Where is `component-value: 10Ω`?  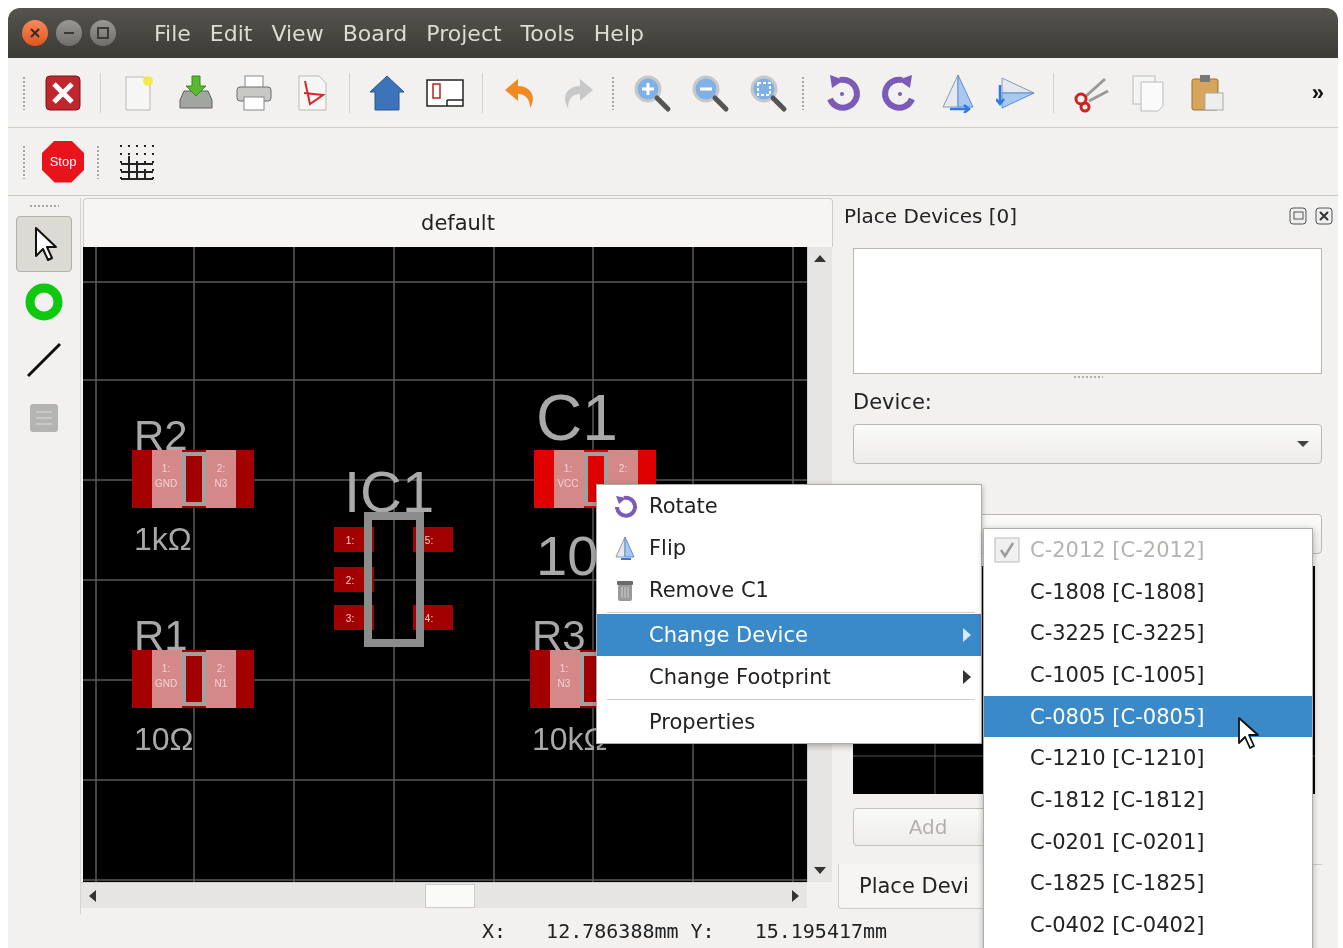 component-value: 10Ω is located at coordinates (164, 739).